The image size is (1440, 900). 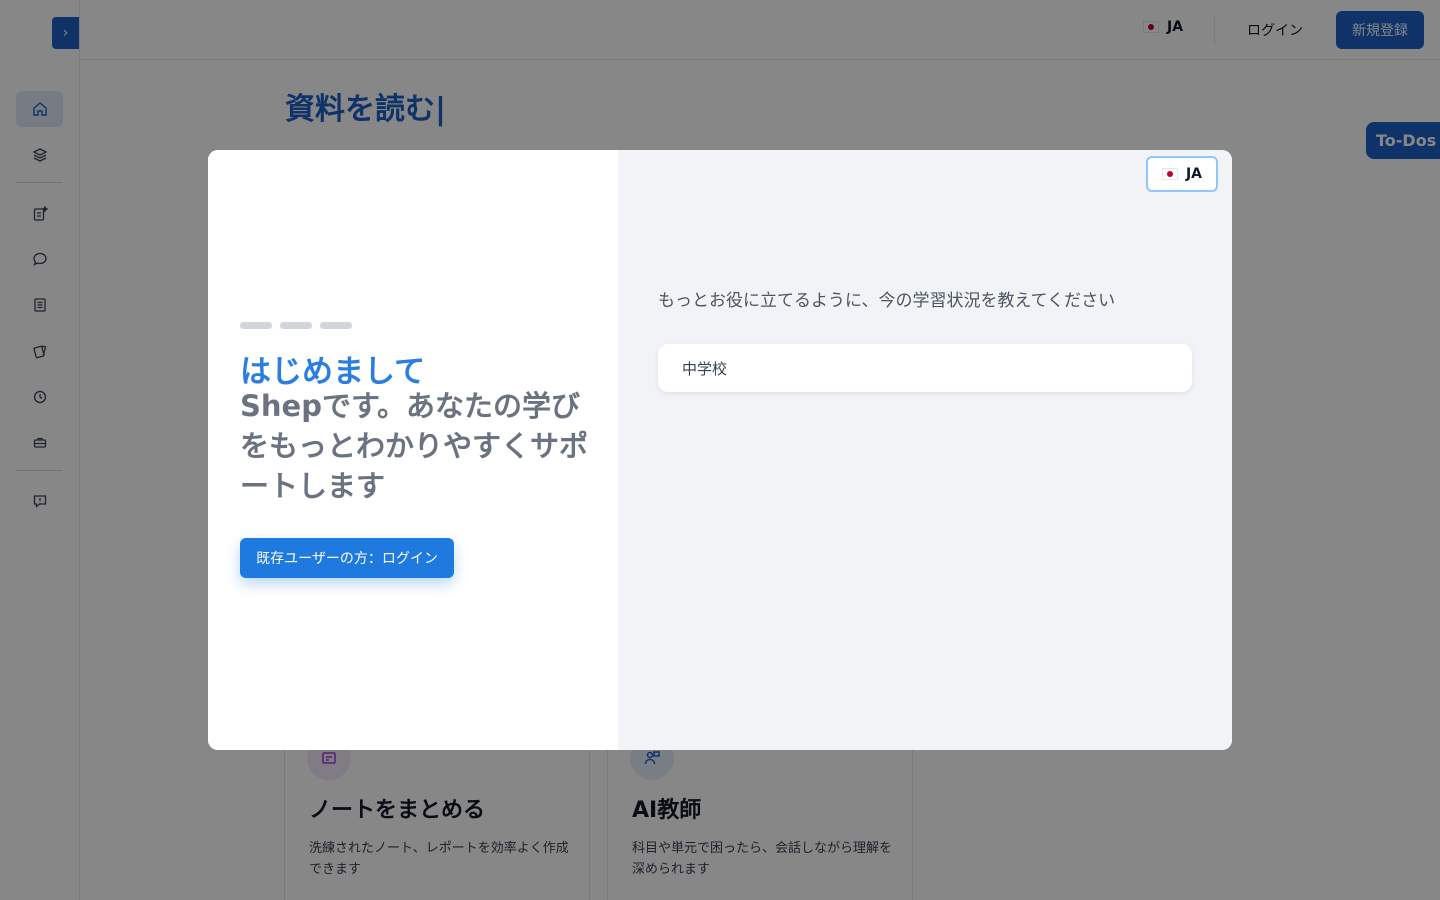 I want to click on option-junior-high: 中学校, so click(x=925, y=368).